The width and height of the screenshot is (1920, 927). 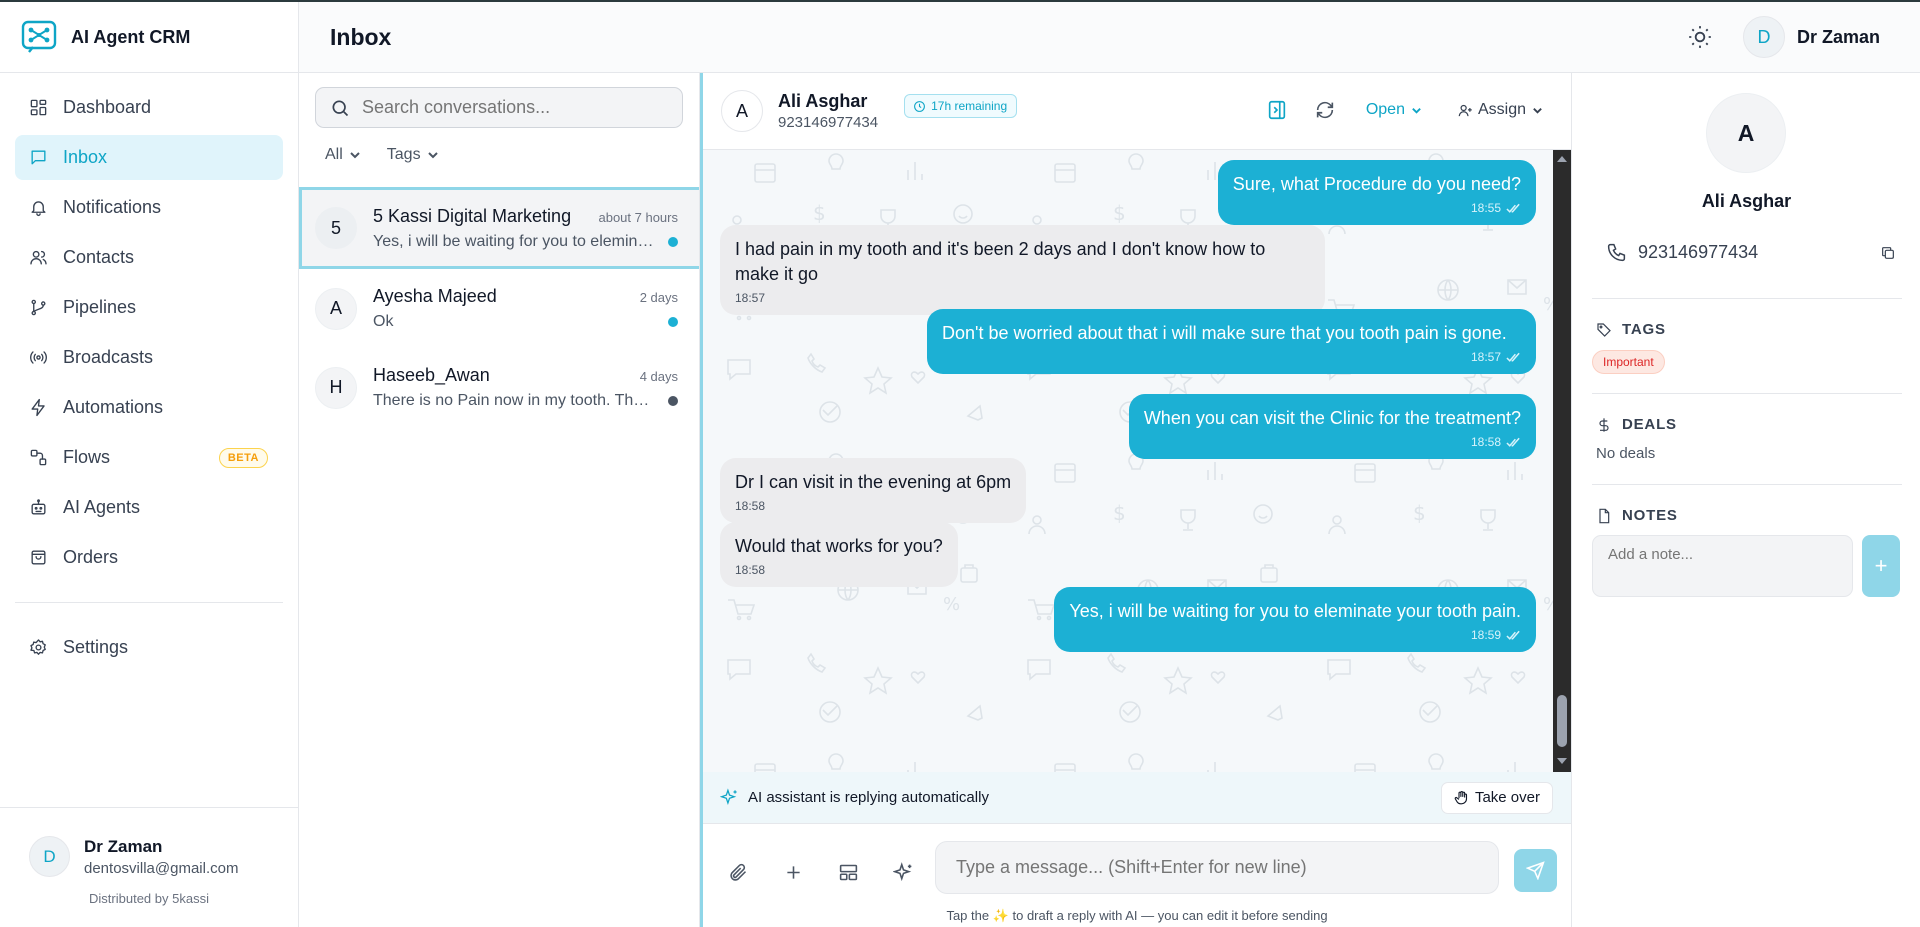 What do you see at coordinates (38, 647) in the screenshot?
I see `gear-icon` at bounding box center [38, 647].